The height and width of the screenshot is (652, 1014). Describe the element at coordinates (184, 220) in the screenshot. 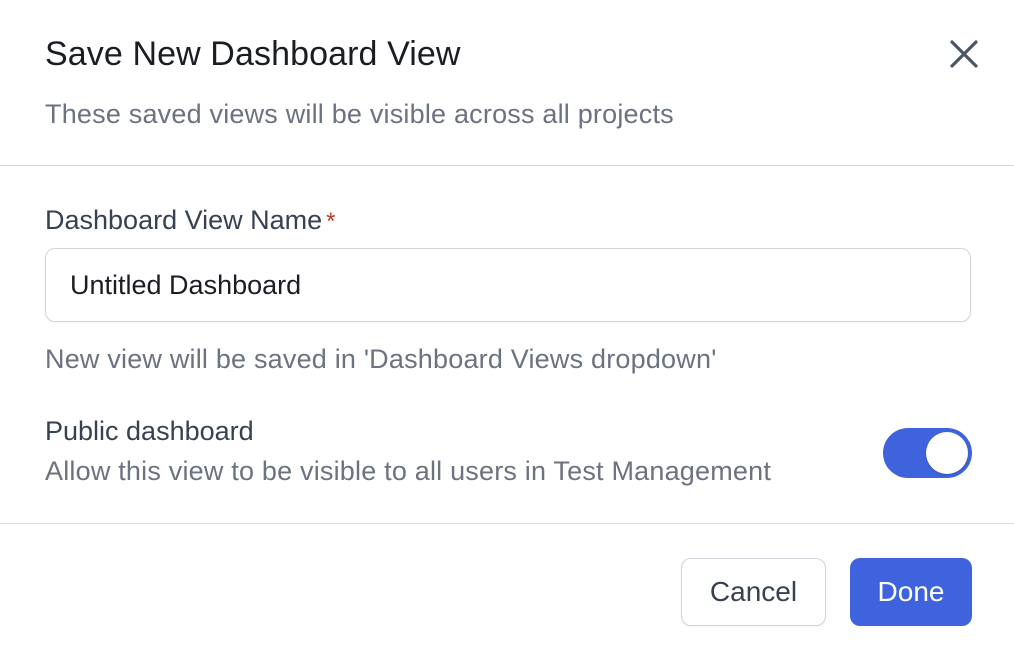

I see `name-field-label-text: Dashboard View Name` at that location.